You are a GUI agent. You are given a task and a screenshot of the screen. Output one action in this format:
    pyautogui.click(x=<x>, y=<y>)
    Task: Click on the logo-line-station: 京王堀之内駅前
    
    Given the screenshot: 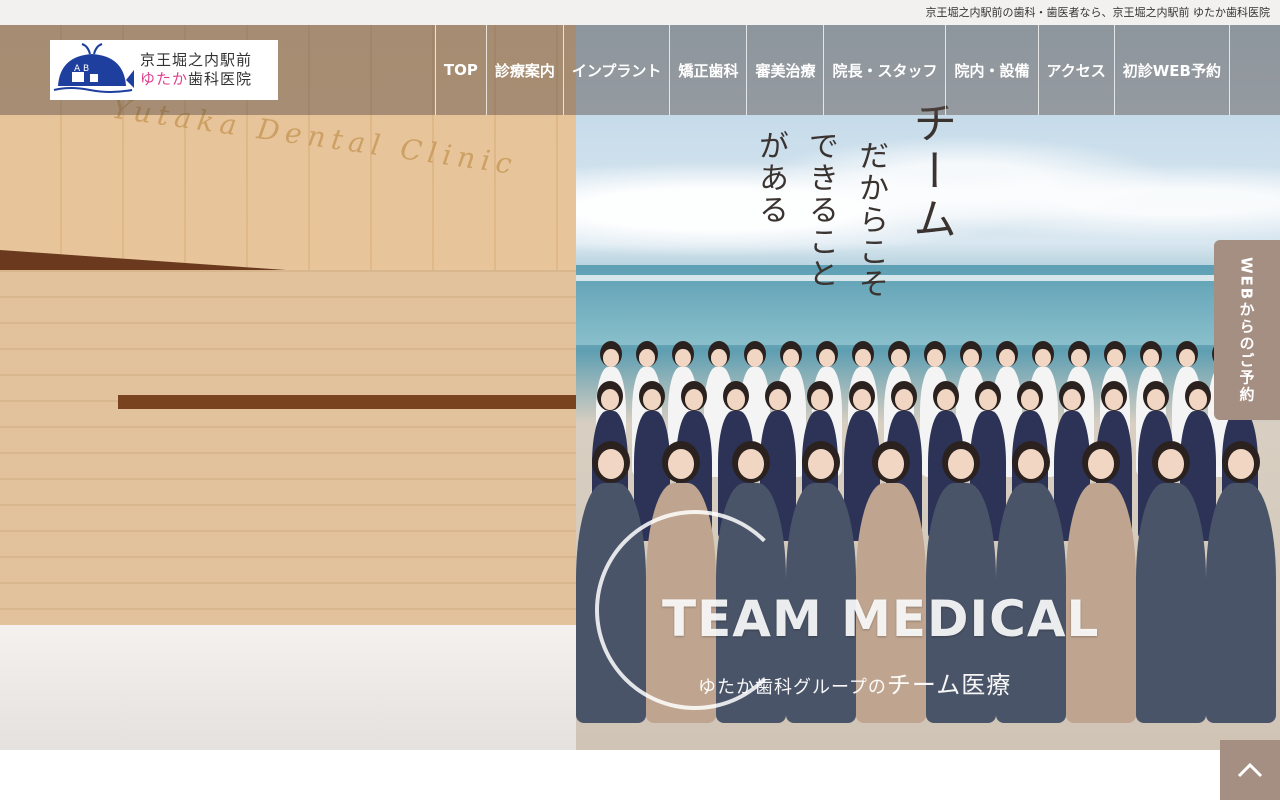 What is the action you would take?
    pyautogui.click(x=196, y=60)
    